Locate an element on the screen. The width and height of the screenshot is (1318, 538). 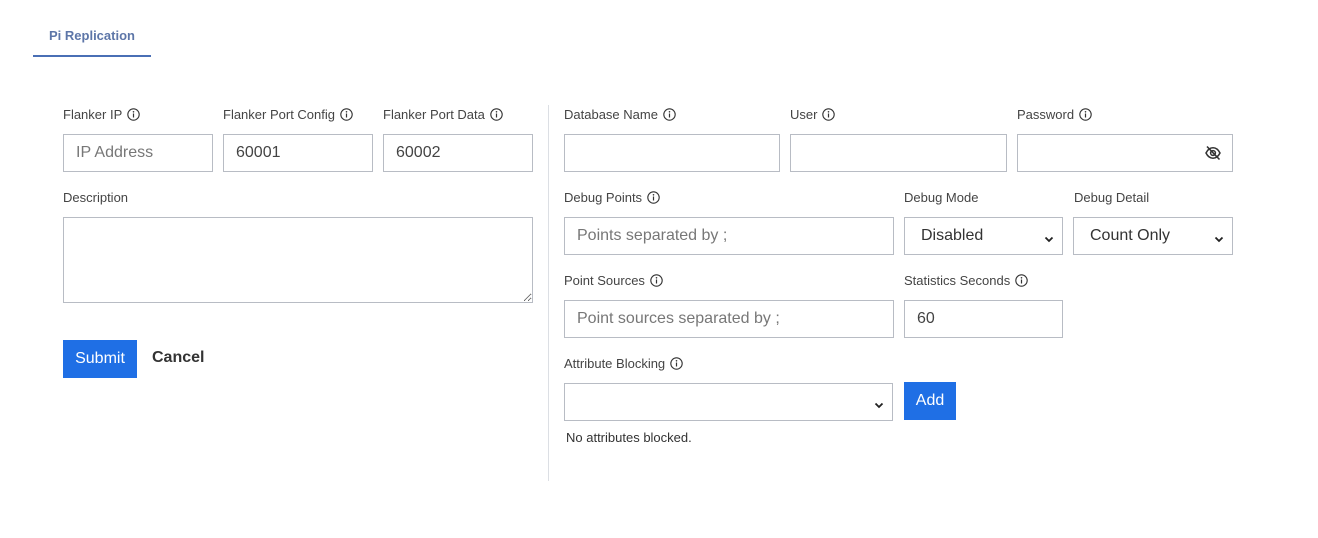
point-sources-label-text: Point Sources is located at coordinates (604, 280).